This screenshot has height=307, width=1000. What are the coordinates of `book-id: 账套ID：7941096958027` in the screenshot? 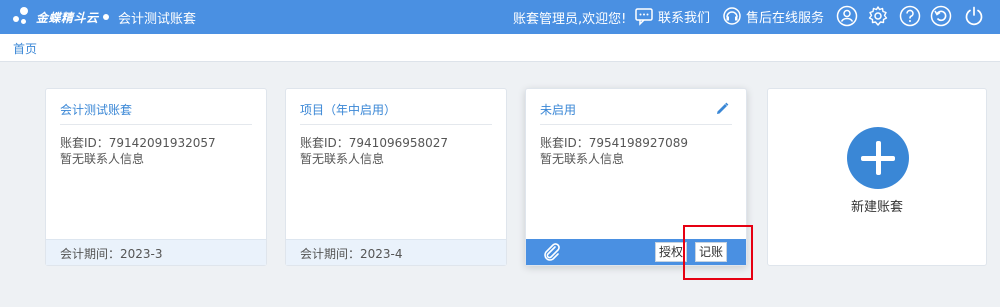 It's located at (374, 143).